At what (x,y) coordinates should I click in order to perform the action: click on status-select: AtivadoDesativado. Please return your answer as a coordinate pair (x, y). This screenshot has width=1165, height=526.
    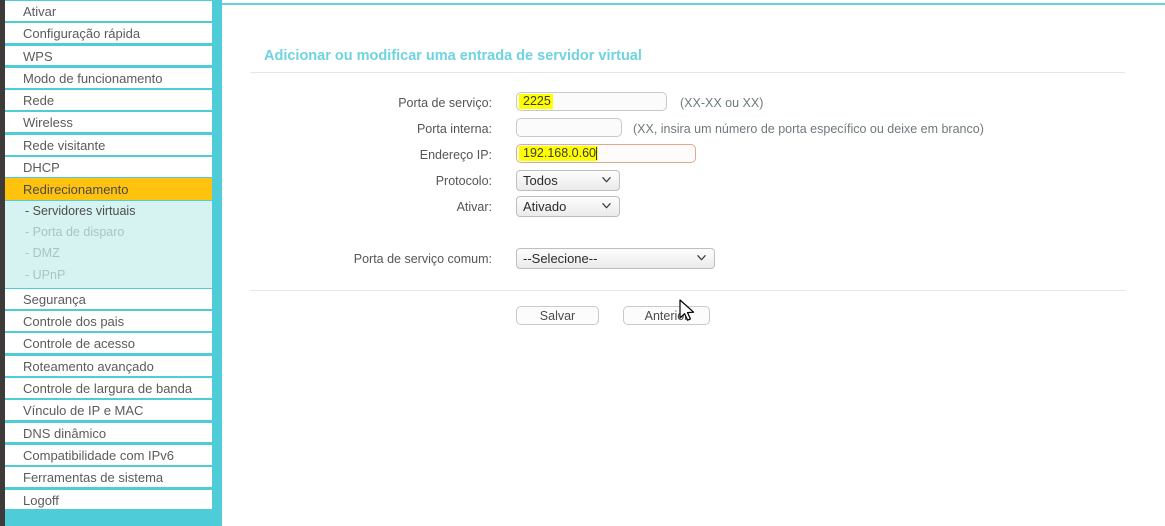
    Looking at the image, I should click on (568, 206).